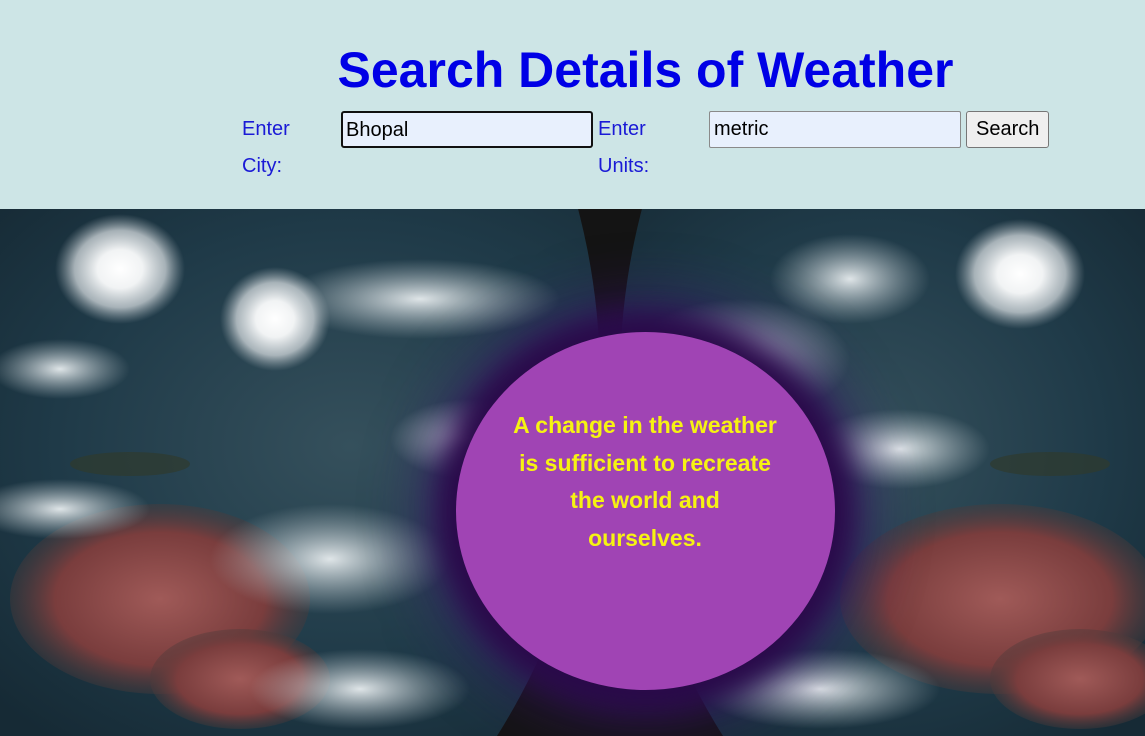 The height and width of the screenshot is (736, 1145). Describe the element at coordinates (1008, 129) in the screenshot. I see `search-button: Search` at that location.